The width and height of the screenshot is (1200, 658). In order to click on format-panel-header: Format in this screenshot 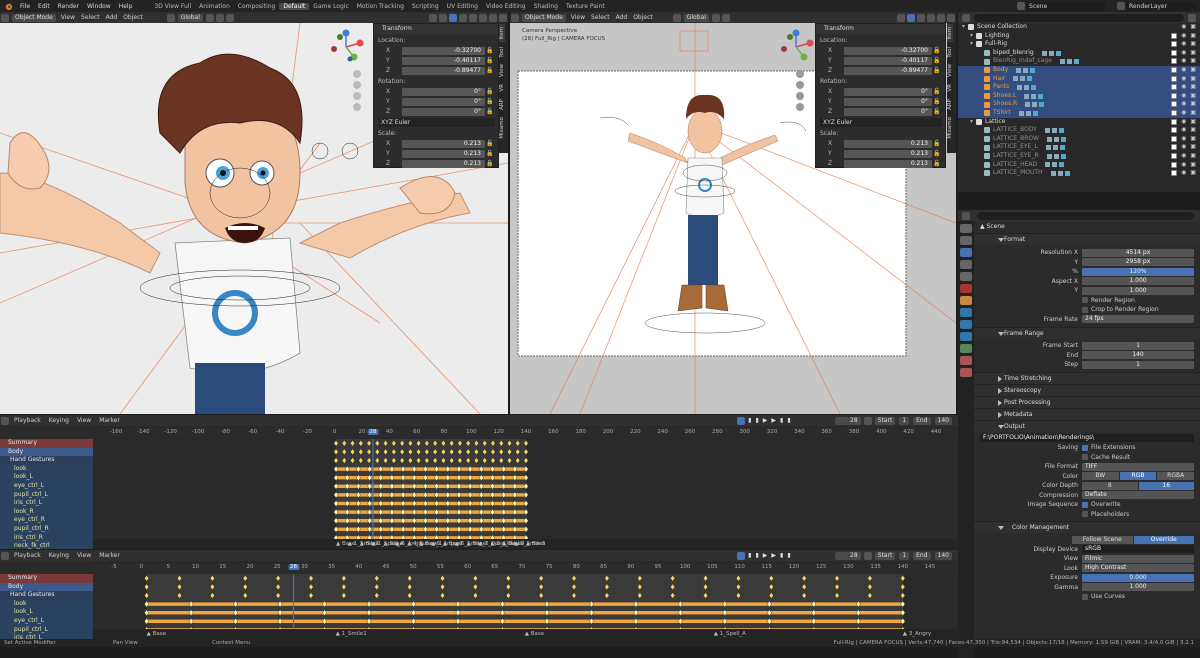, I will do `click(1087, 239)`.